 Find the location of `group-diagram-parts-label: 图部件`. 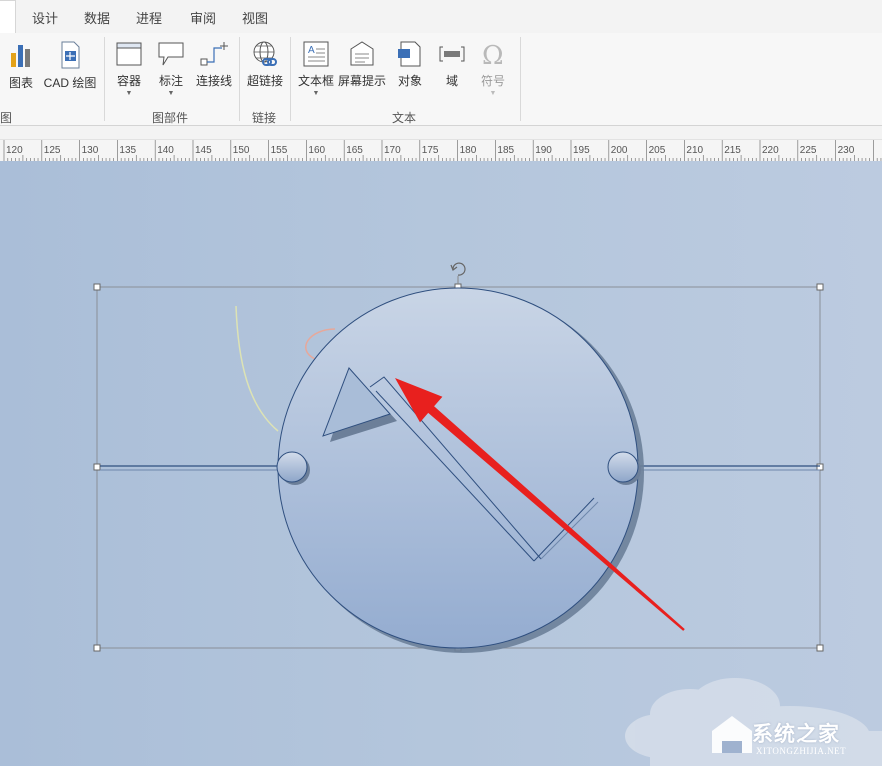

group-diagram-parts-label: 图部件 is located at coordinates (170, 118).